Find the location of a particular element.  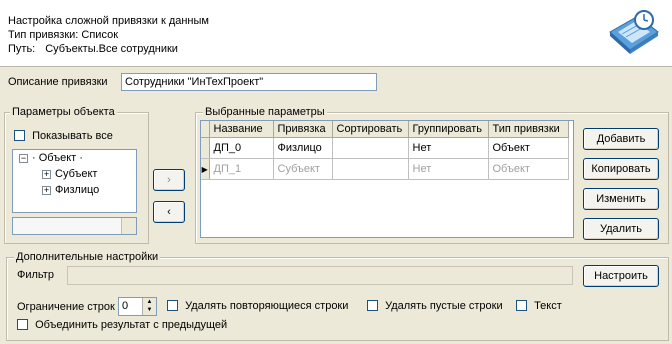

path-line: Путь: Субъекты.Все сотрудники is located at coordinates (93, 49).